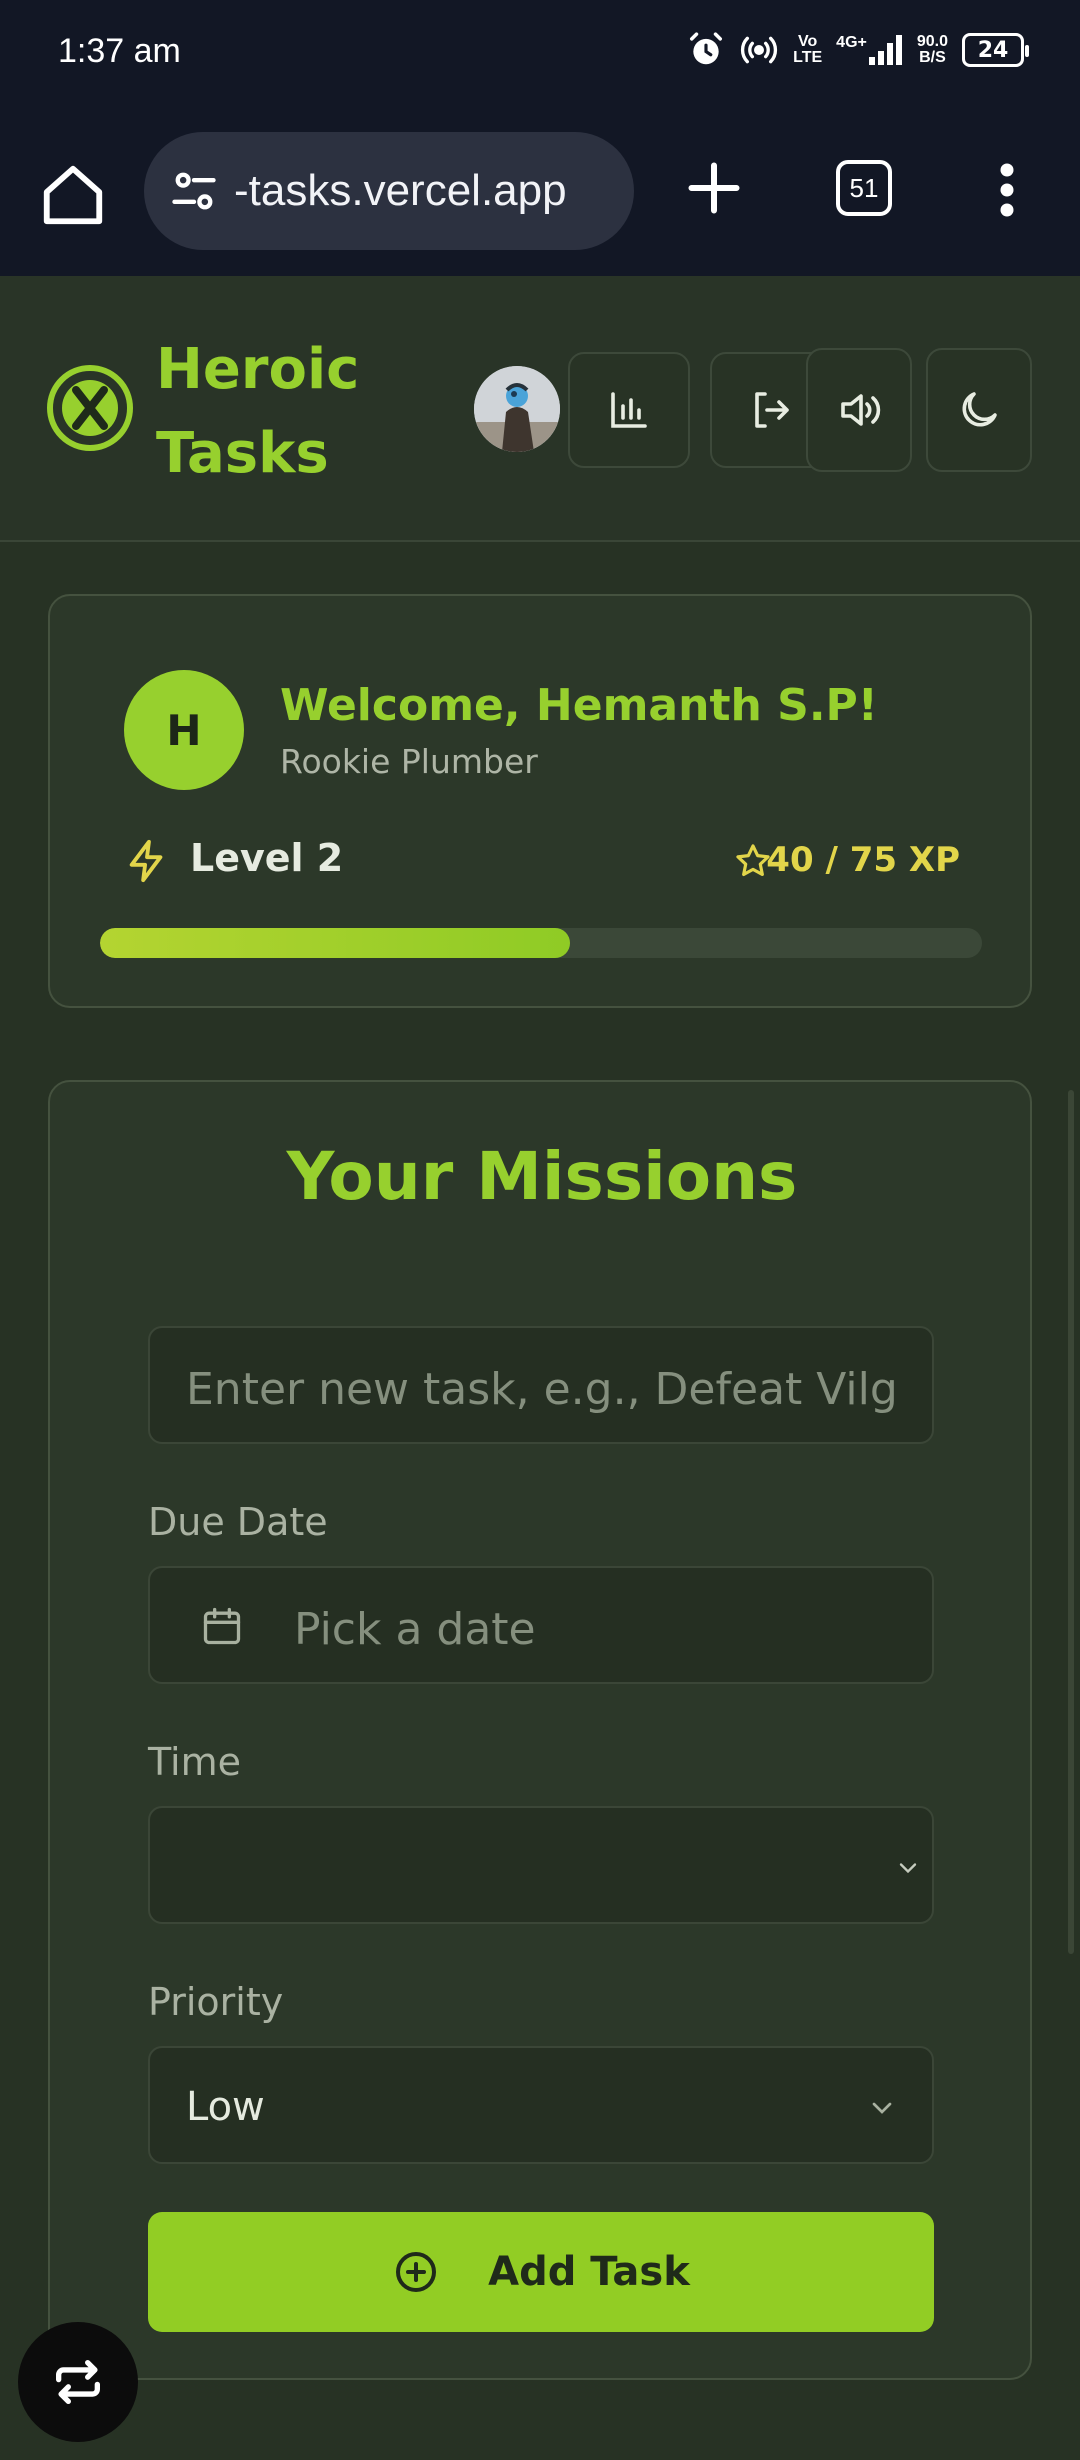 This screenshot has height=2460, width=1080. I want to click on browser-toolbar: -tasks.vercel.app 51, so click(540, 192).